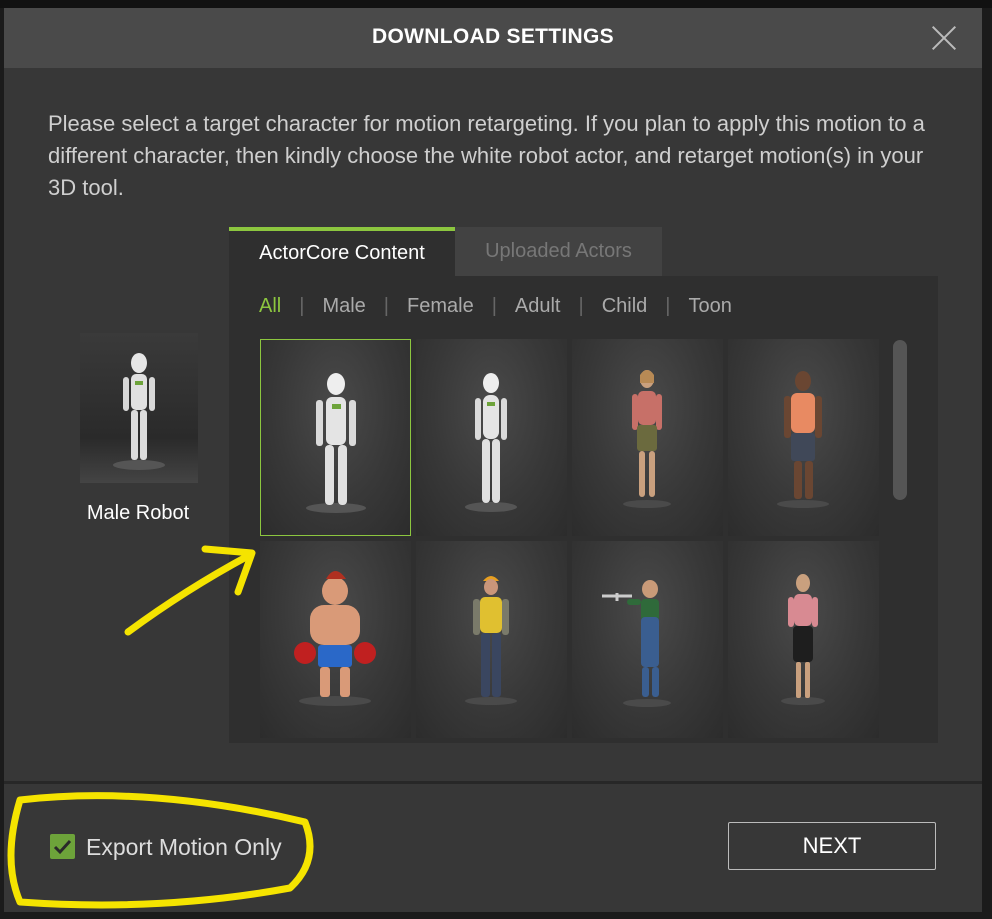  Describe the element at coordinates (138, 513) in the screenshot. I see `selected-character-name: Male Robot` at that location.